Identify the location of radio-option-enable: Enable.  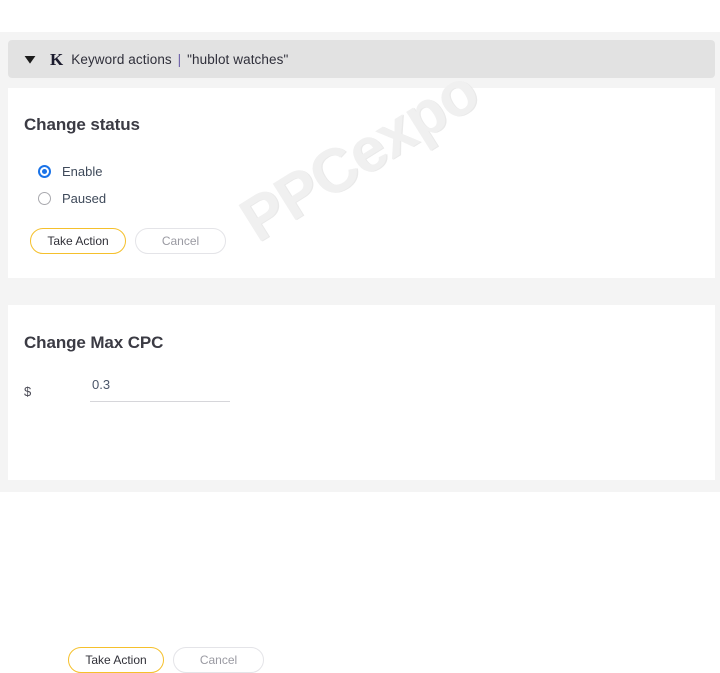
(72, 171).